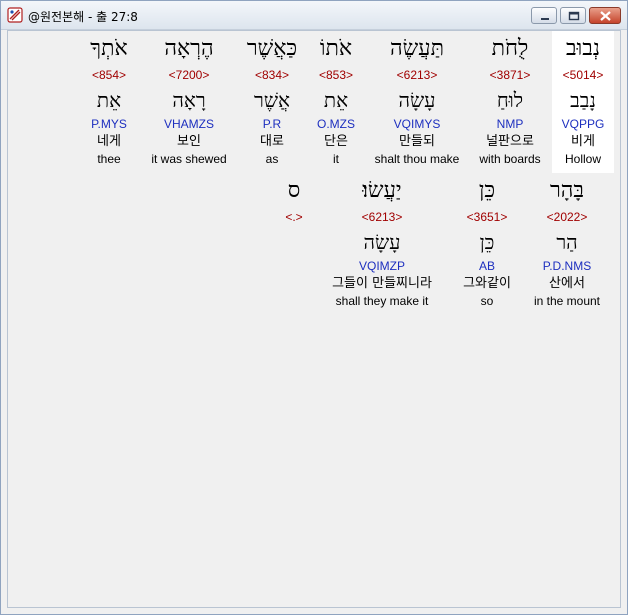  What do you see at coordinates (272, 75) in the screenshot?
I see `strong-number: <834>` at bounding box center [272, 75].